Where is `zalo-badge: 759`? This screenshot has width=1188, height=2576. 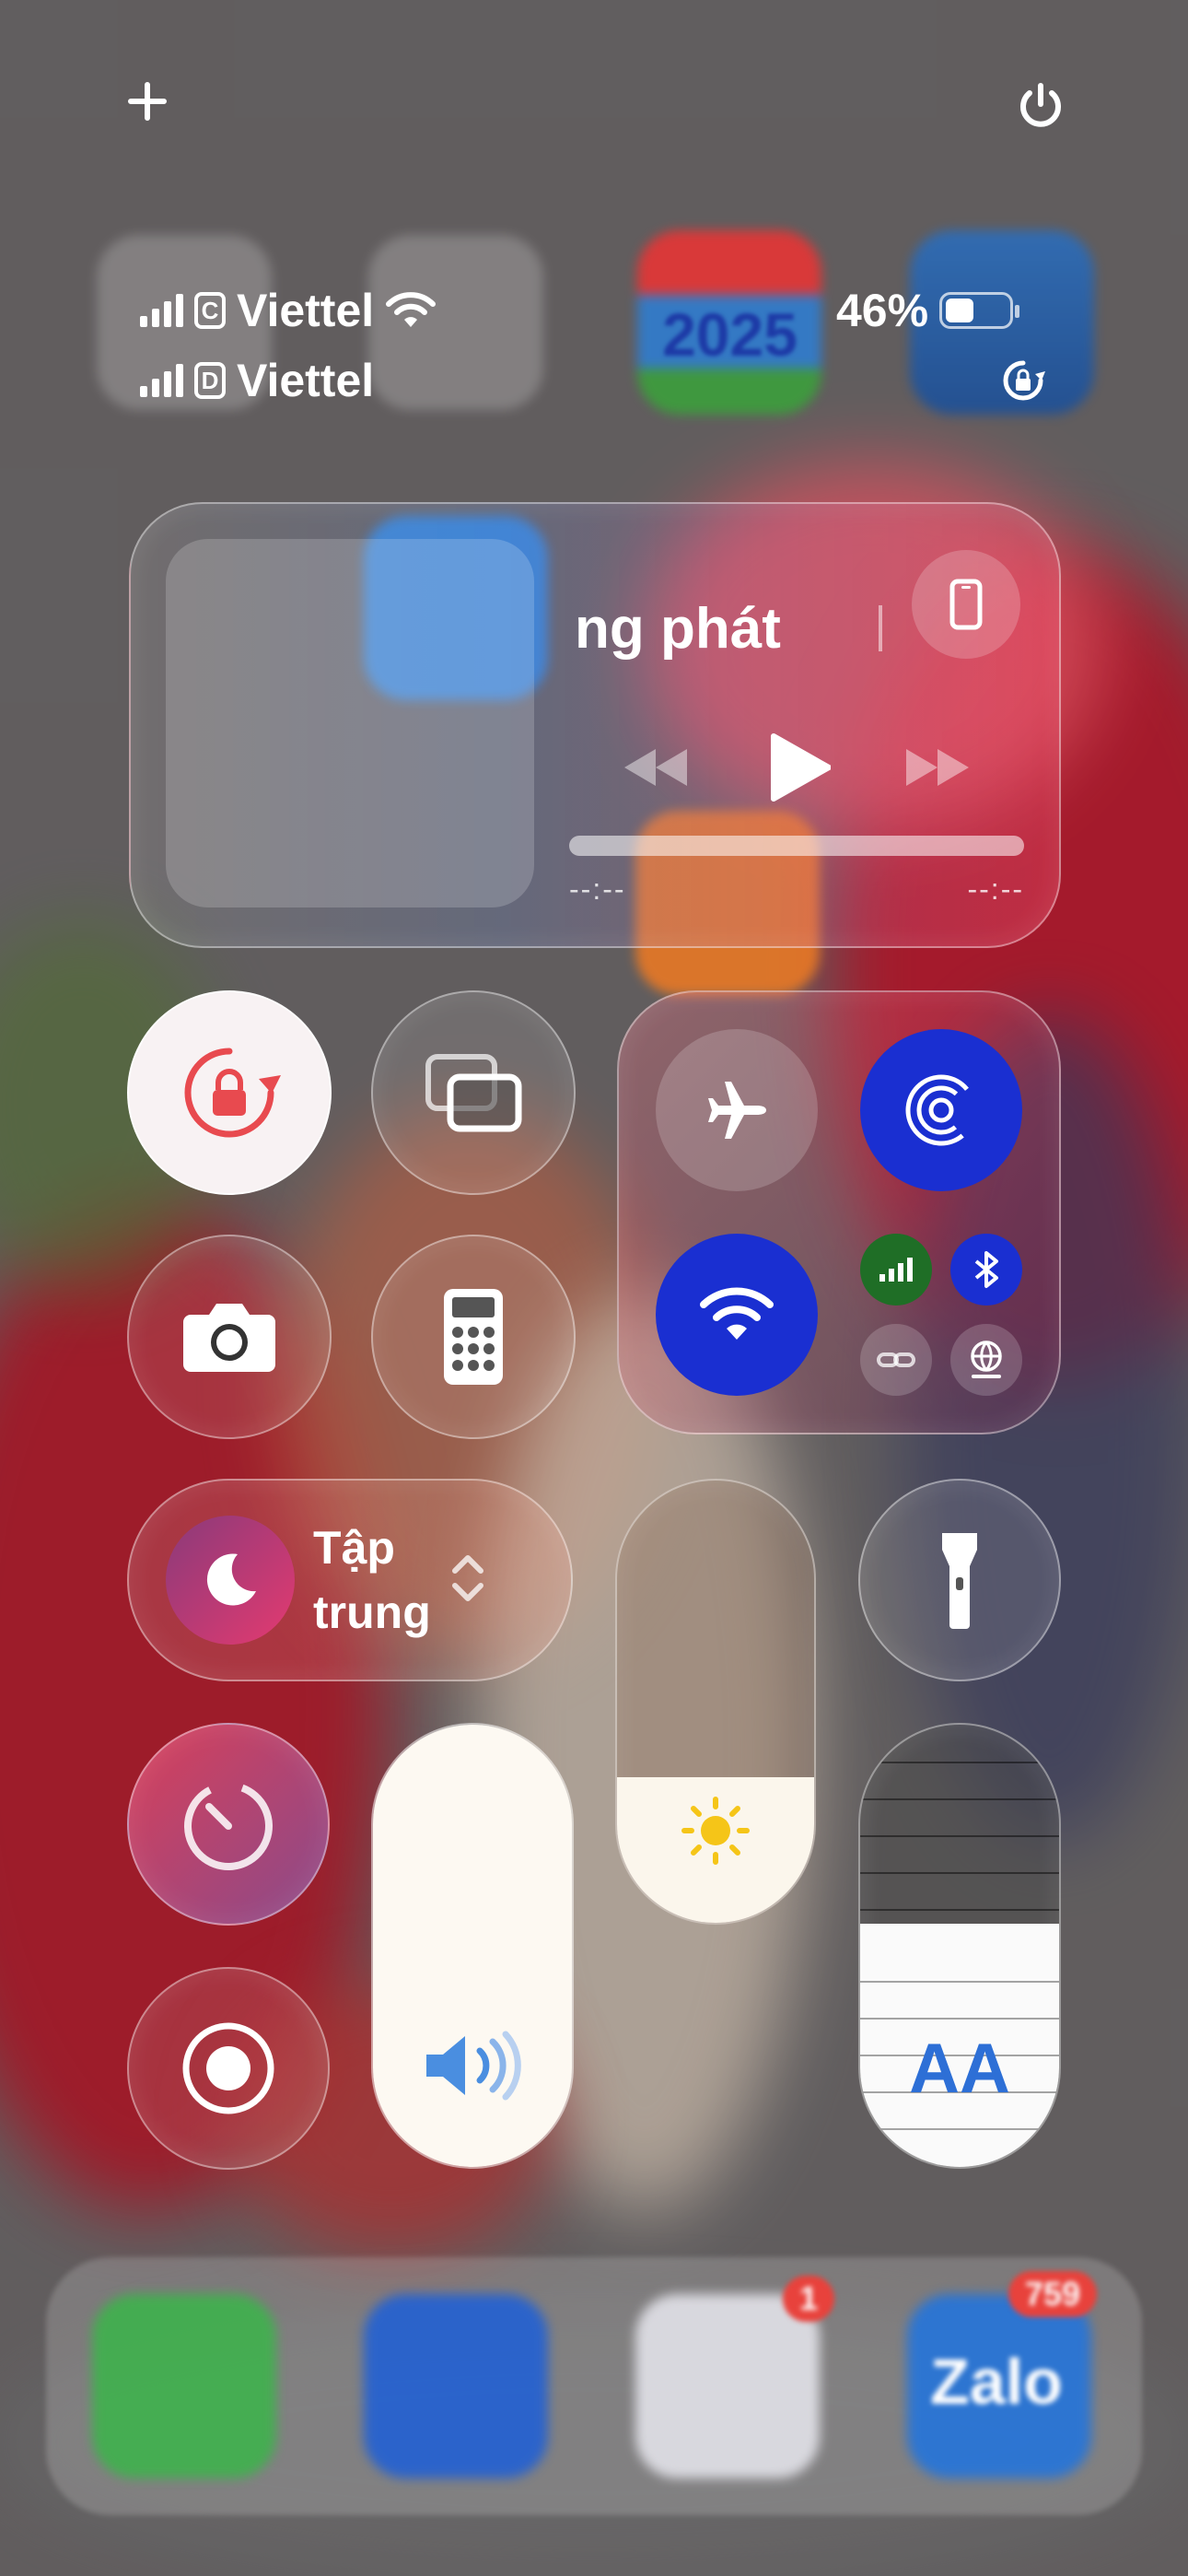 zalo-badge: 759 is located at coordinates (1053, 2294).